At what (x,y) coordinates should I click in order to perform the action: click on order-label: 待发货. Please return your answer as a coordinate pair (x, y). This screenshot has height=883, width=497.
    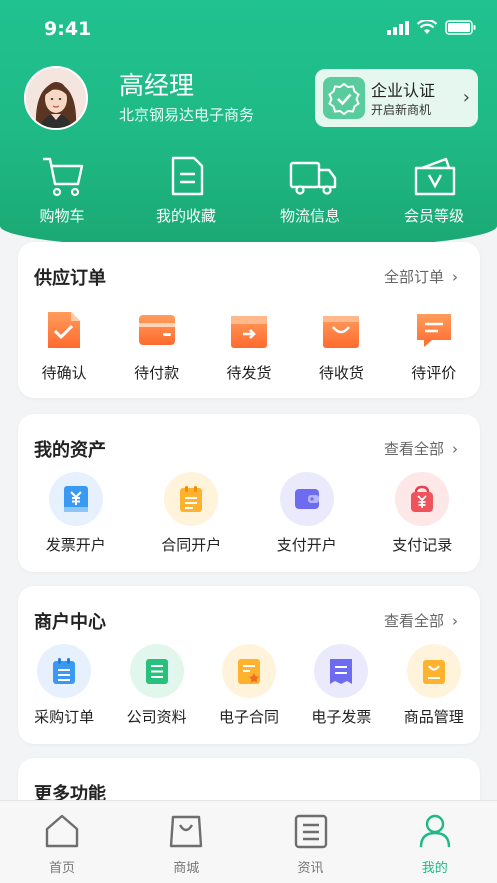
    Looking at the image, I should click on (249, 373).